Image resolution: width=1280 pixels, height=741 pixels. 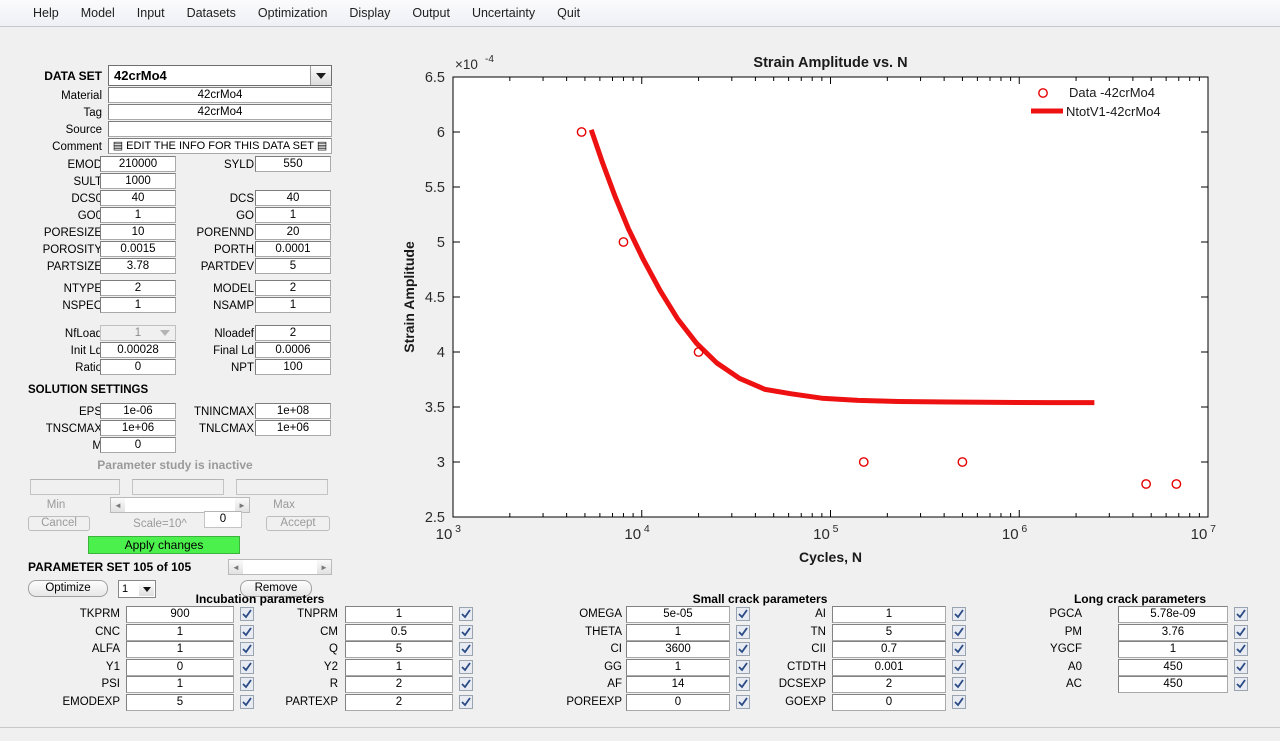 I want to click on parameter-set-slider: ◄ ►, so click(x=280, y=567).